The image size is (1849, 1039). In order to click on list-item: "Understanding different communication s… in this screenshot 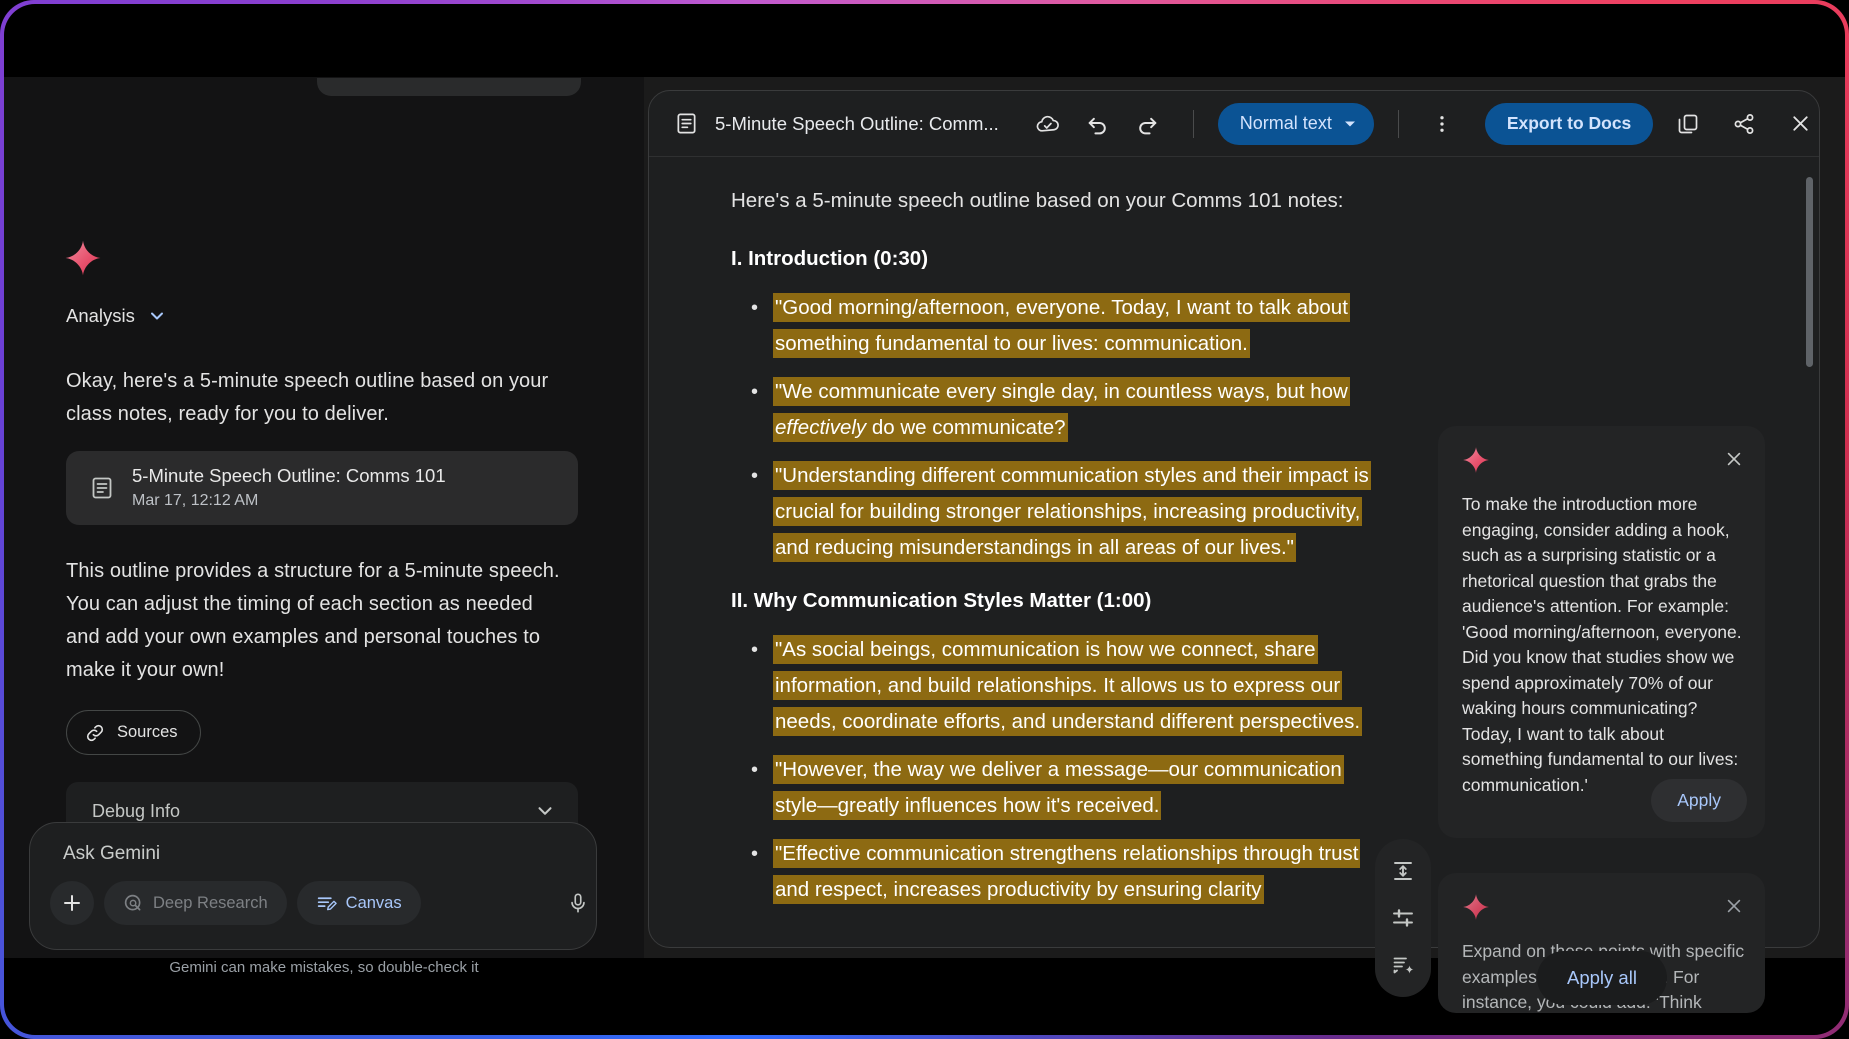, I will do `click(1051, 512)`.